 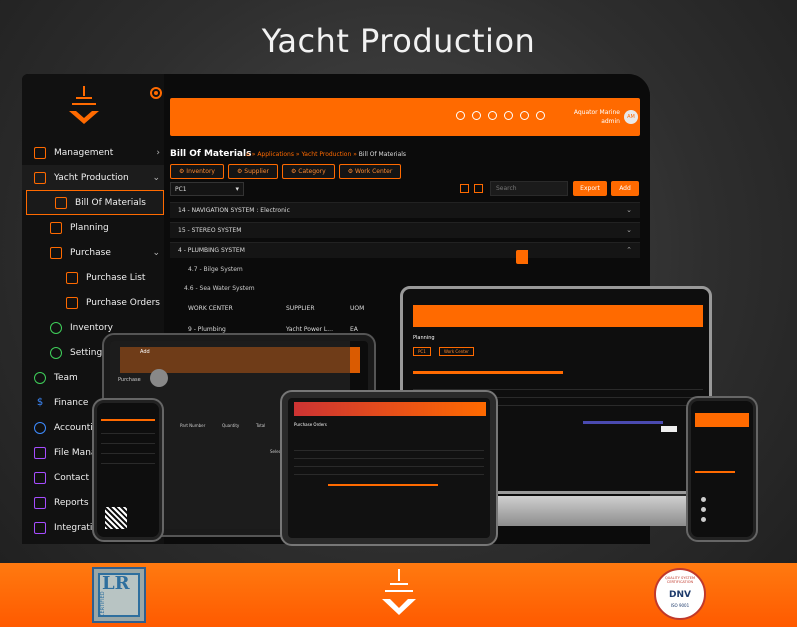 What do you see at coordinates (398, 41) in the screenshot?
I see `hero-title: Yacht Production` at bounding box center [398, 41].